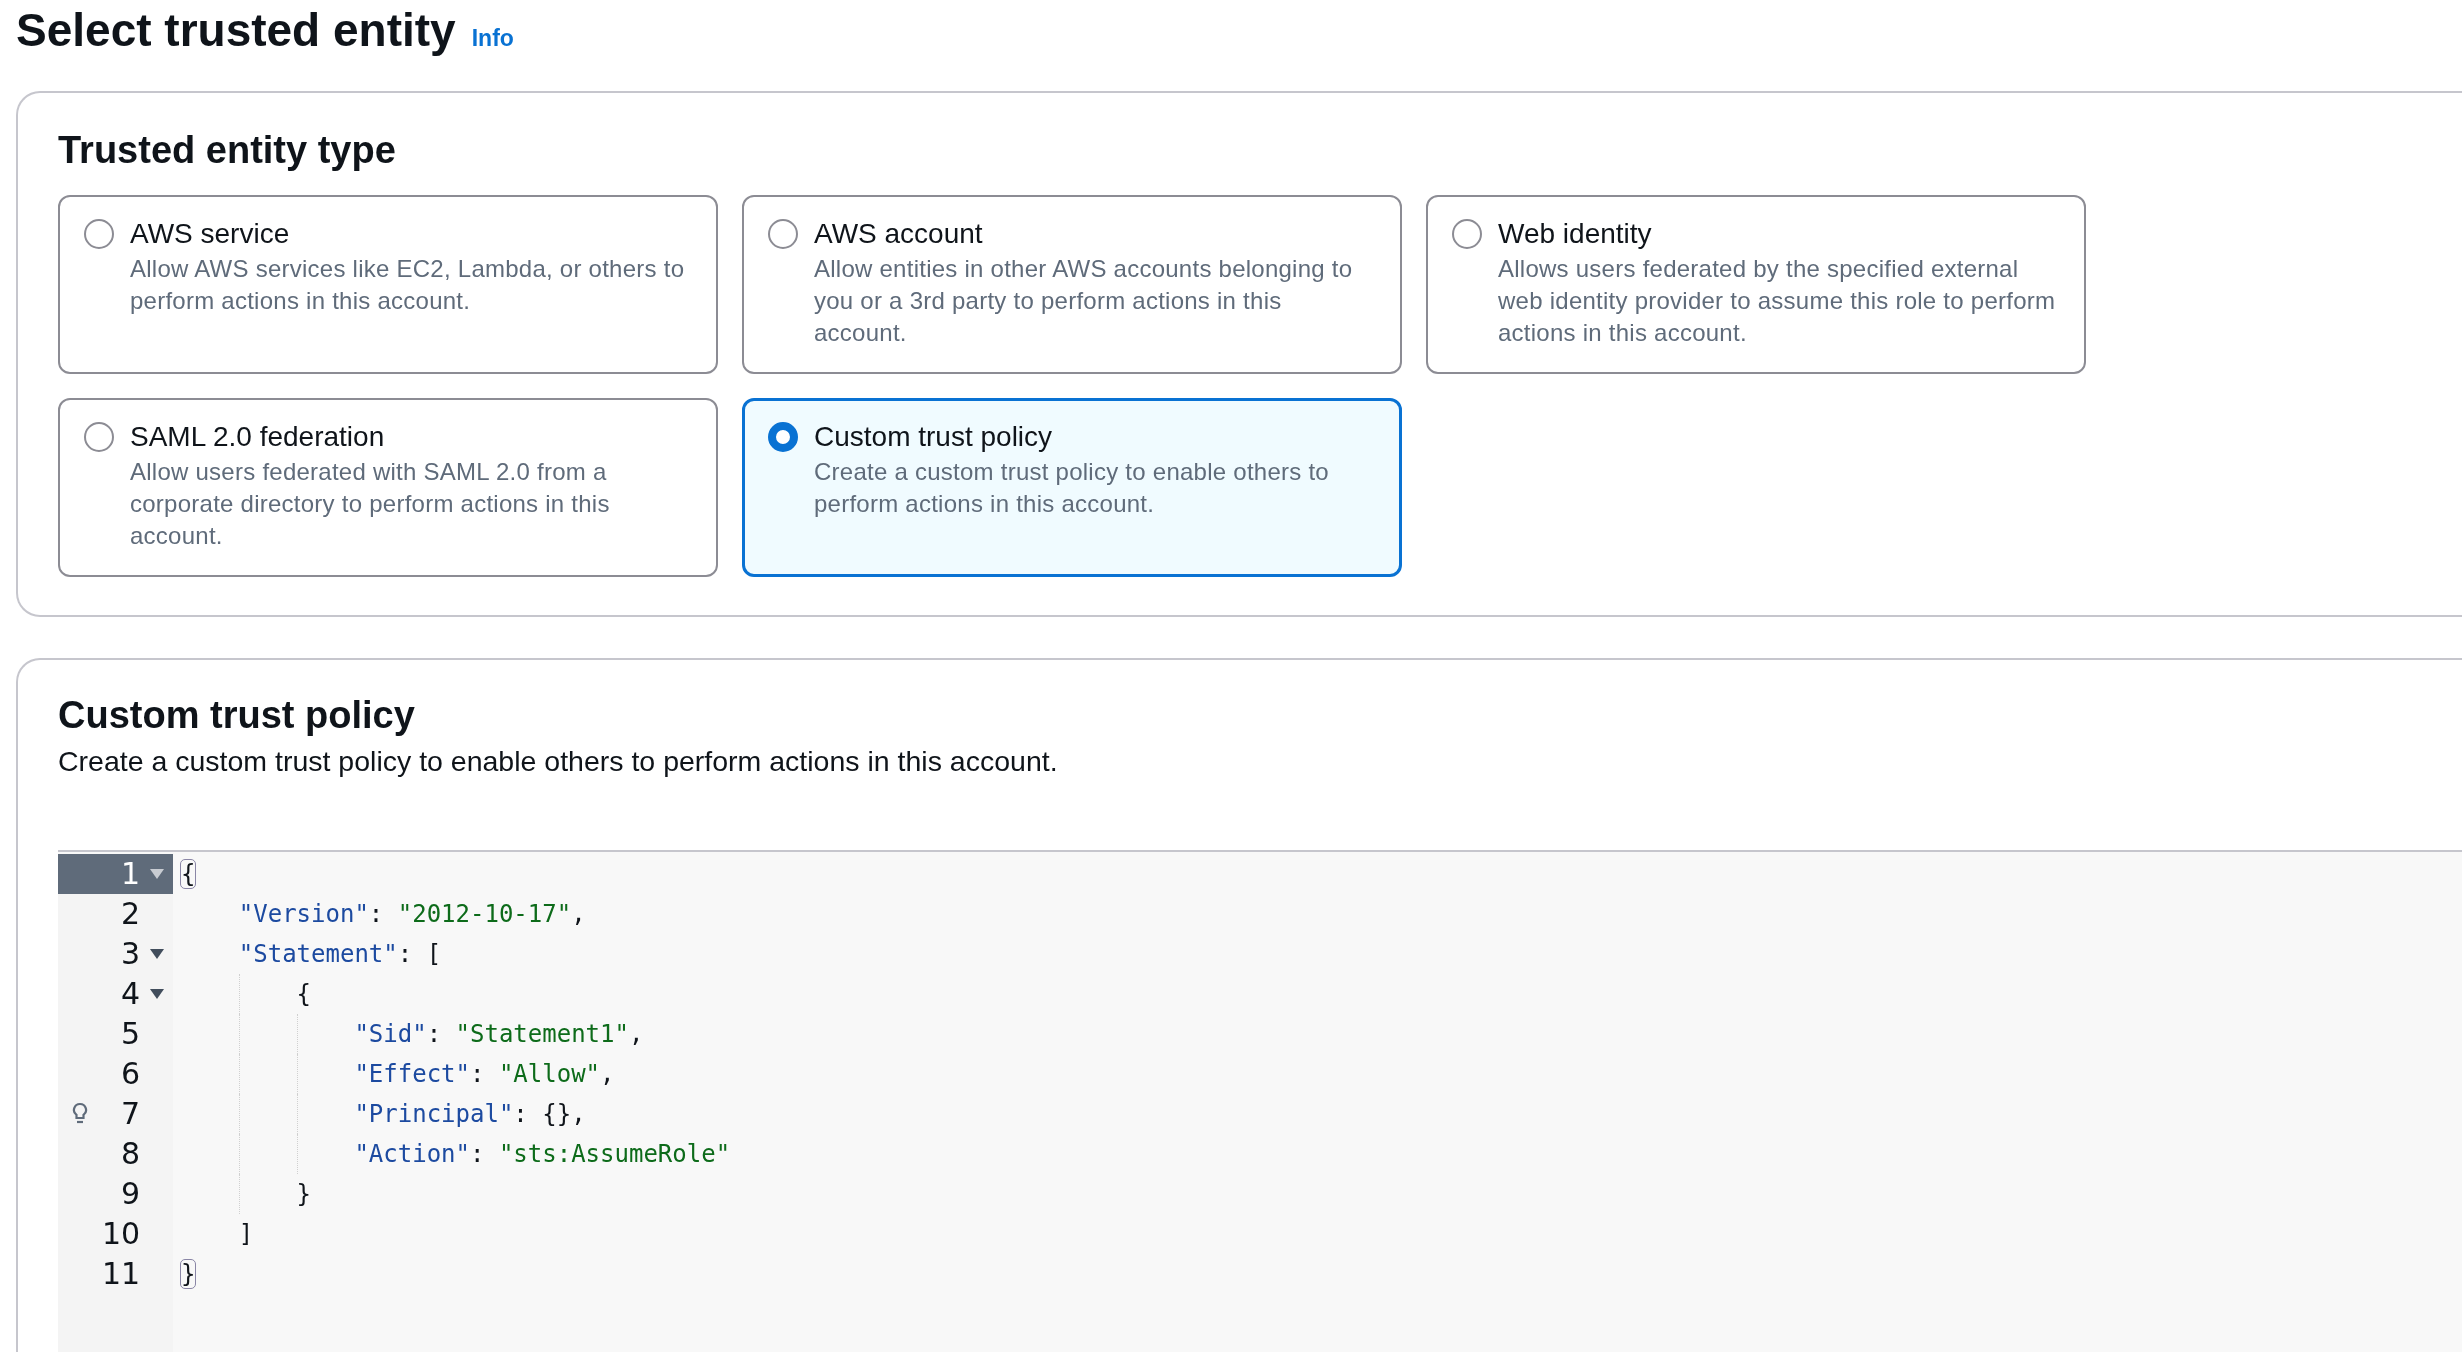 This screenshot has width=2462, height=1352. What do you see at coordinates (237, 715) in the screenshot?
I see `section-title: Custom trust policy` at bounding box center [237, 715].